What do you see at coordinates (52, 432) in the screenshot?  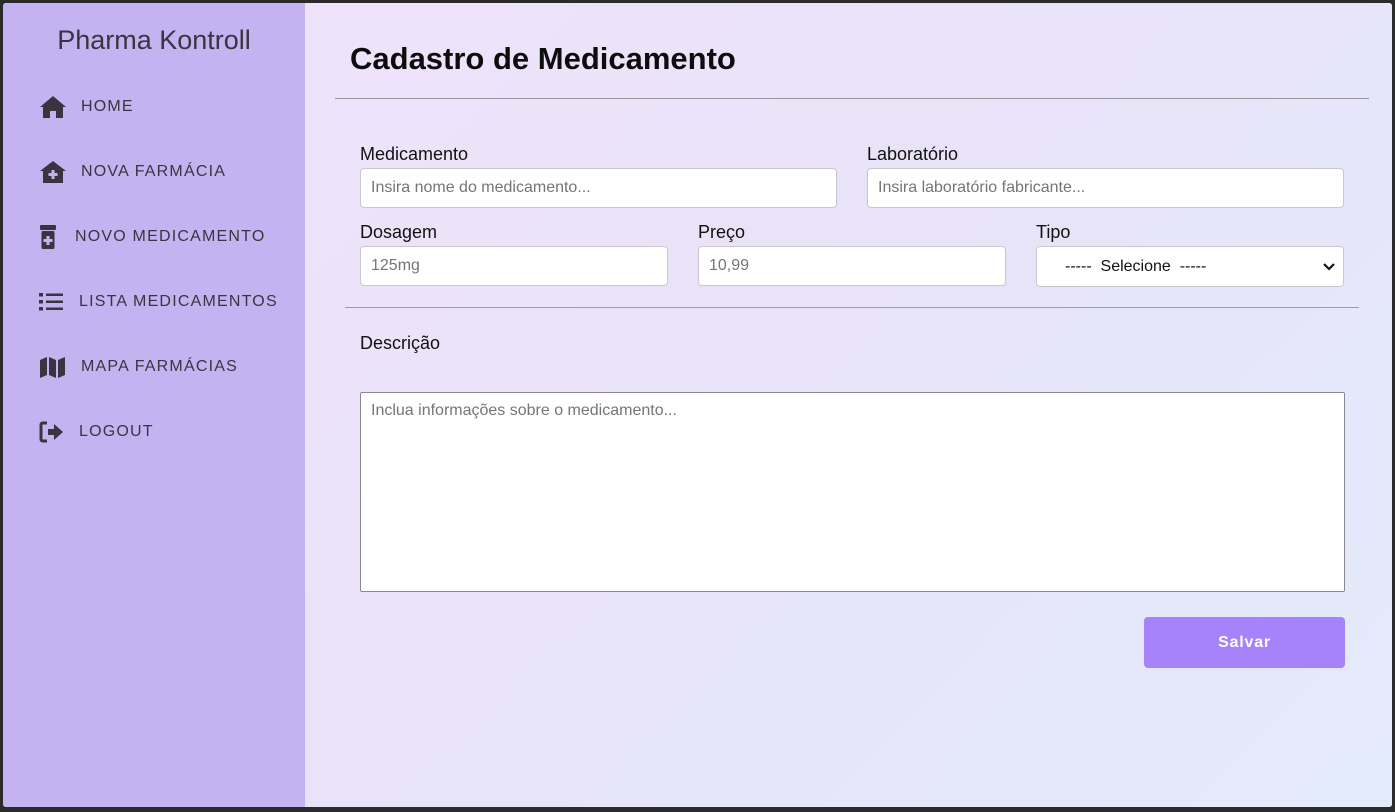 I see `logout-icon` at bounding box center [52, 432].